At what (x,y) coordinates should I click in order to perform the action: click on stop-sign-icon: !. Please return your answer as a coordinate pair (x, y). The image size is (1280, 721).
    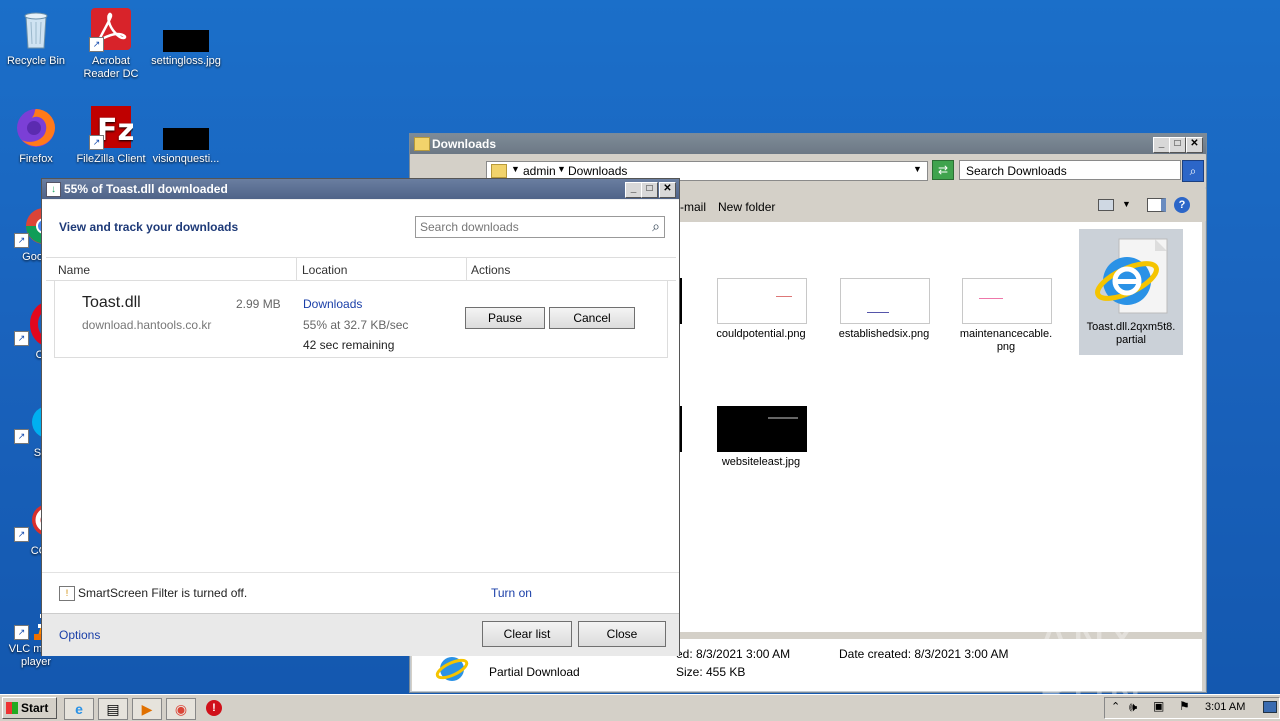
    Looking at the image, I should click on (214, 708).